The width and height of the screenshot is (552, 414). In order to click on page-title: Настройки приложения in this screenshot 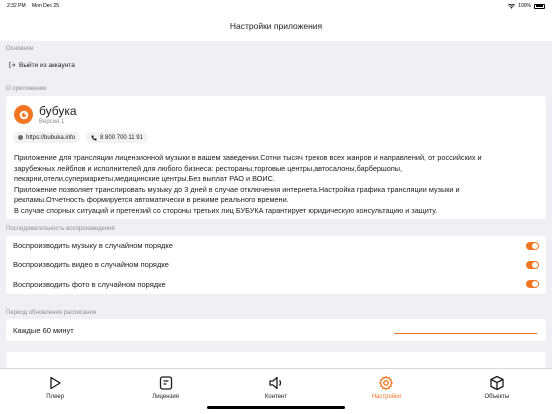, I will do `click(276, 26)`.